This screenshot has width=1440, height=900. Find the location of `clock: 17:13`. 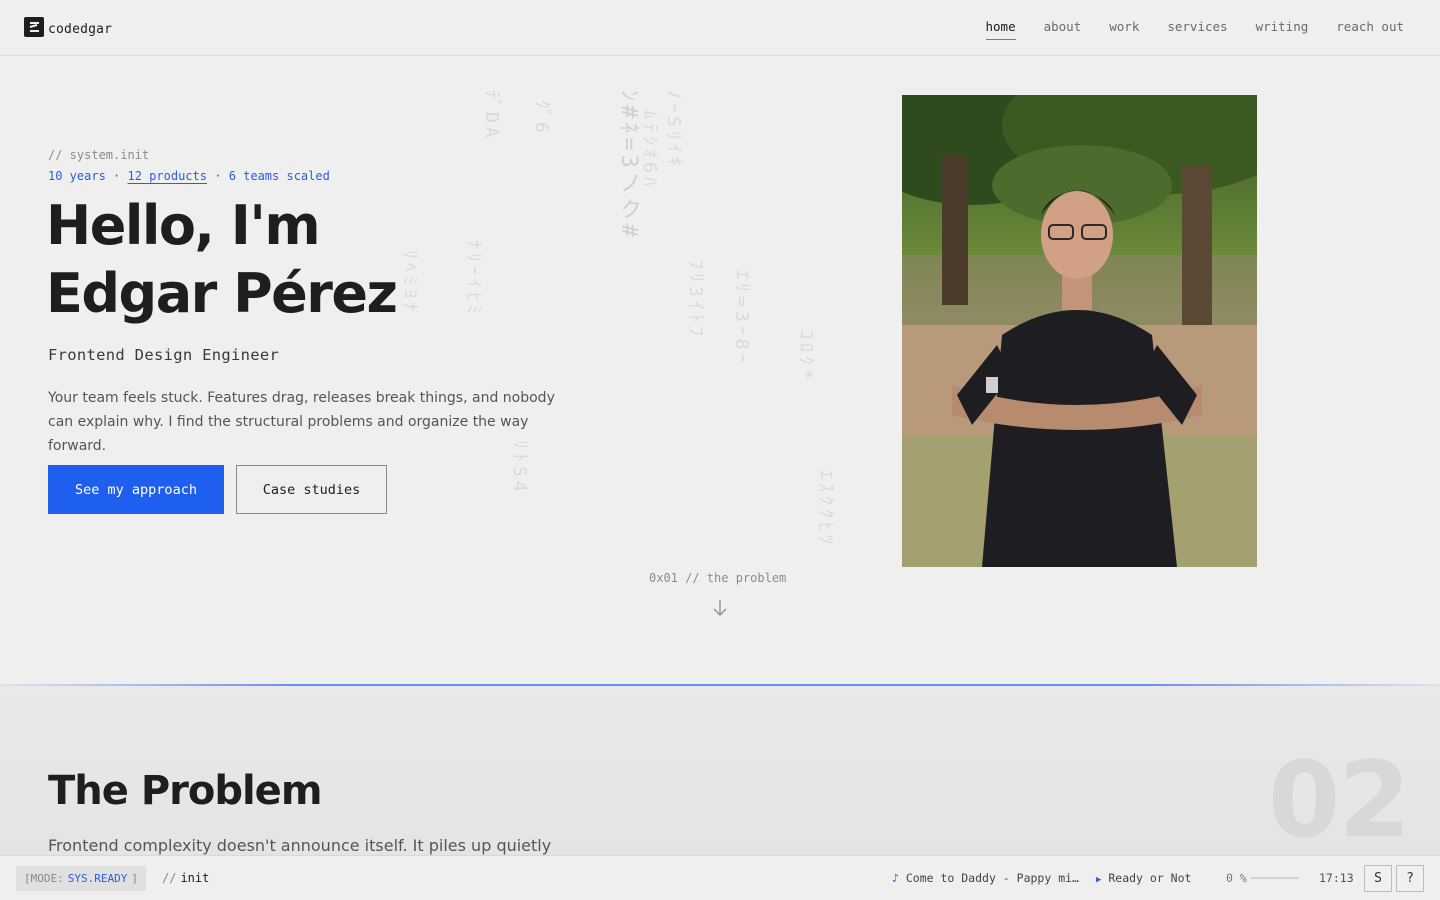

clock: 17:13 is located at coordinates (1336, 878).